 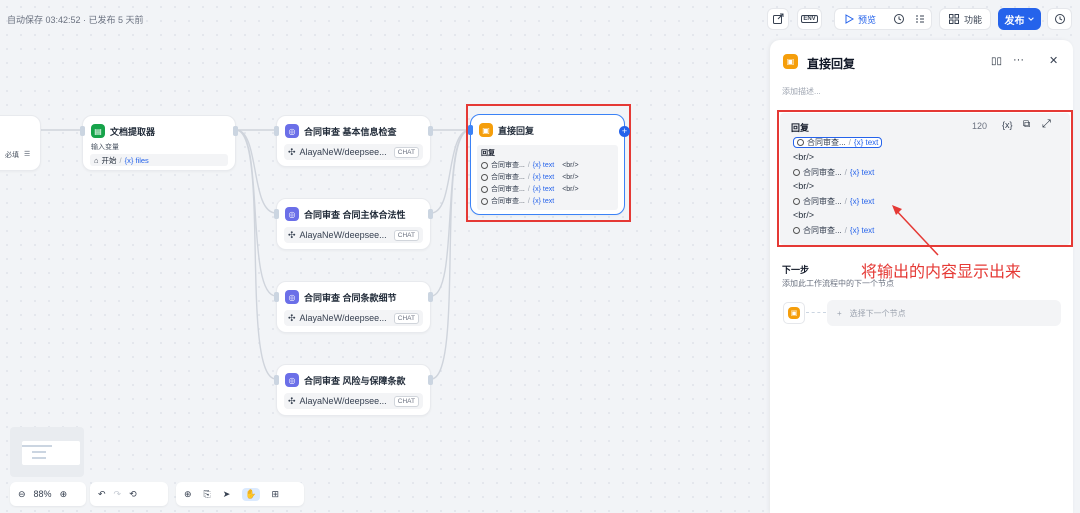 What do you see at coordinates (47, 452) in the screenshot?
I see `minimap` at bounding box center [47, 452].